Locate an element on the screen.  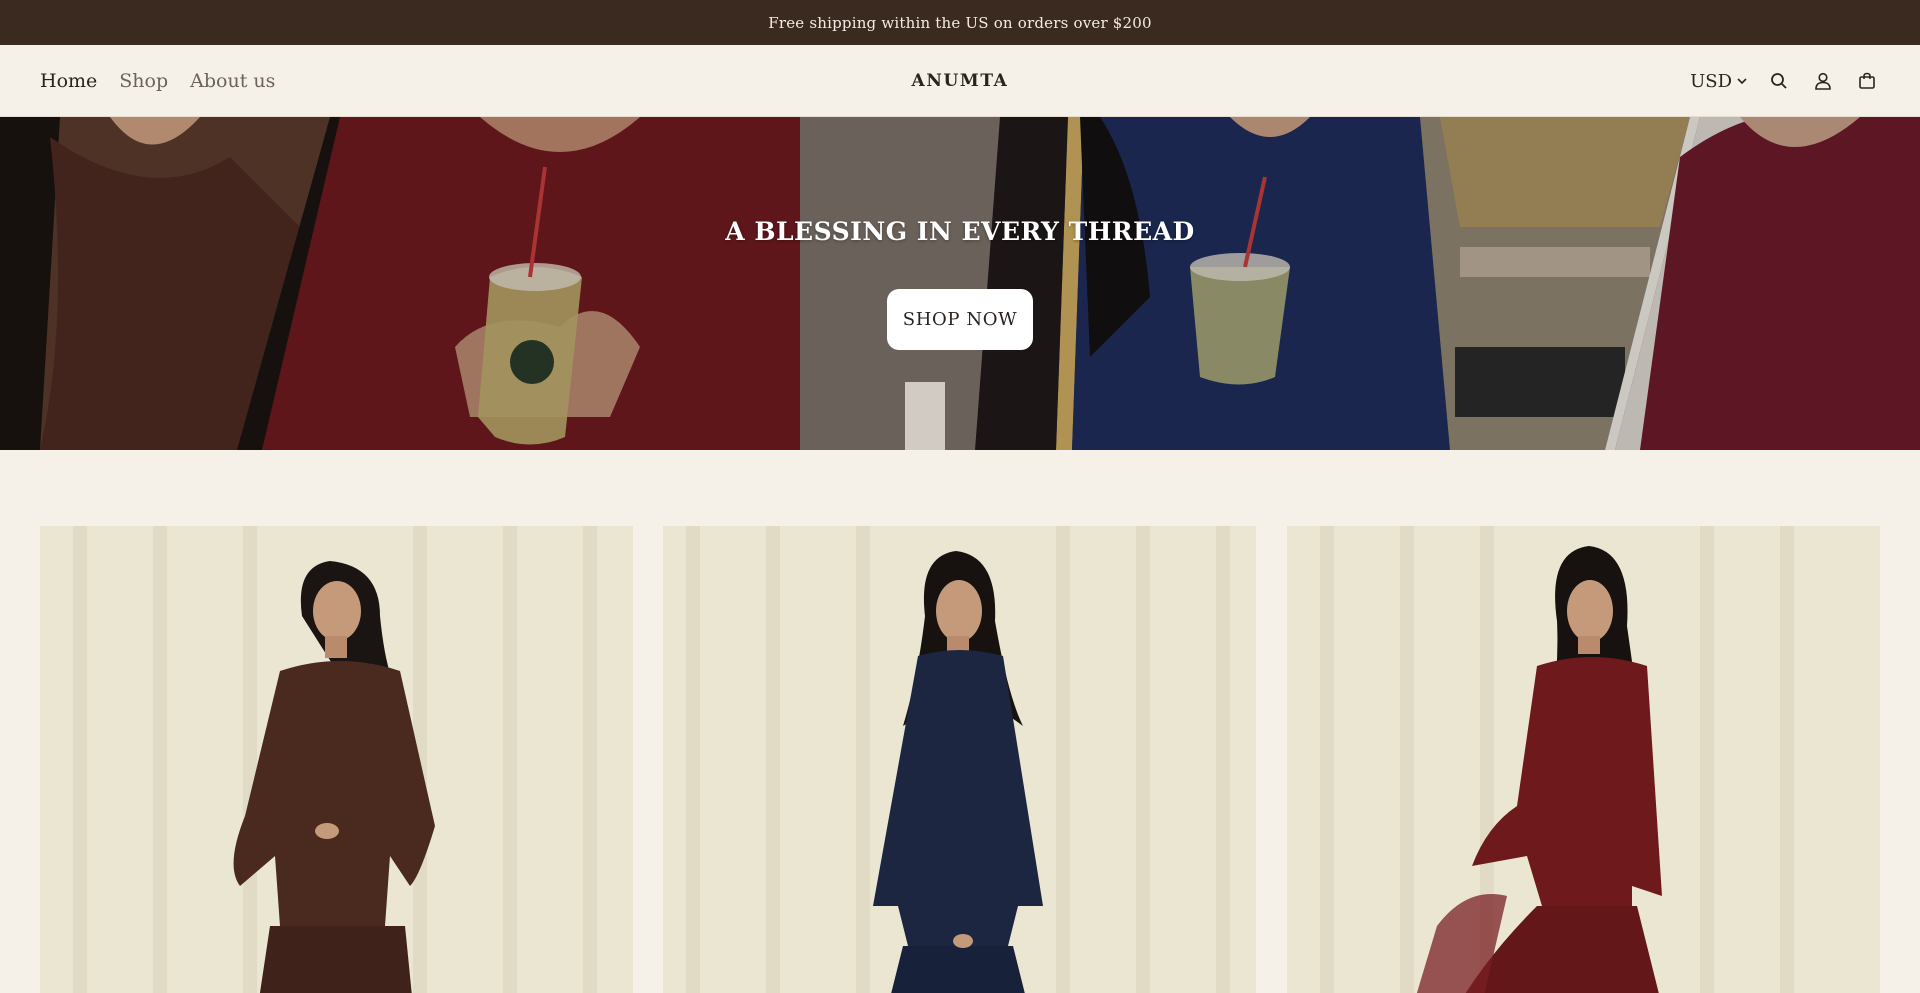
nav-shop-link: Shop is located at coordinates (143, 81).